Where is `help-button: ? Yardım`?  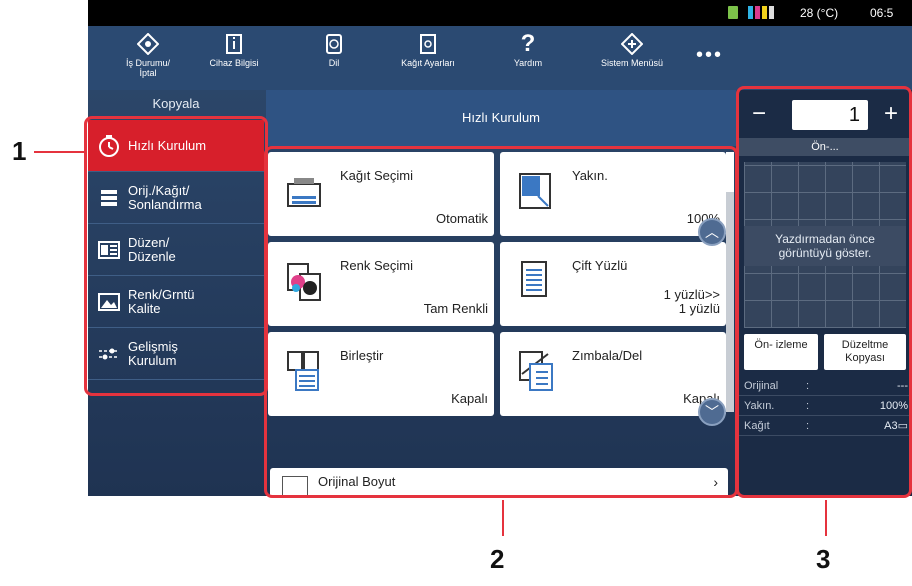
help-button: ? Yardım is located at coordinates (528, 49).